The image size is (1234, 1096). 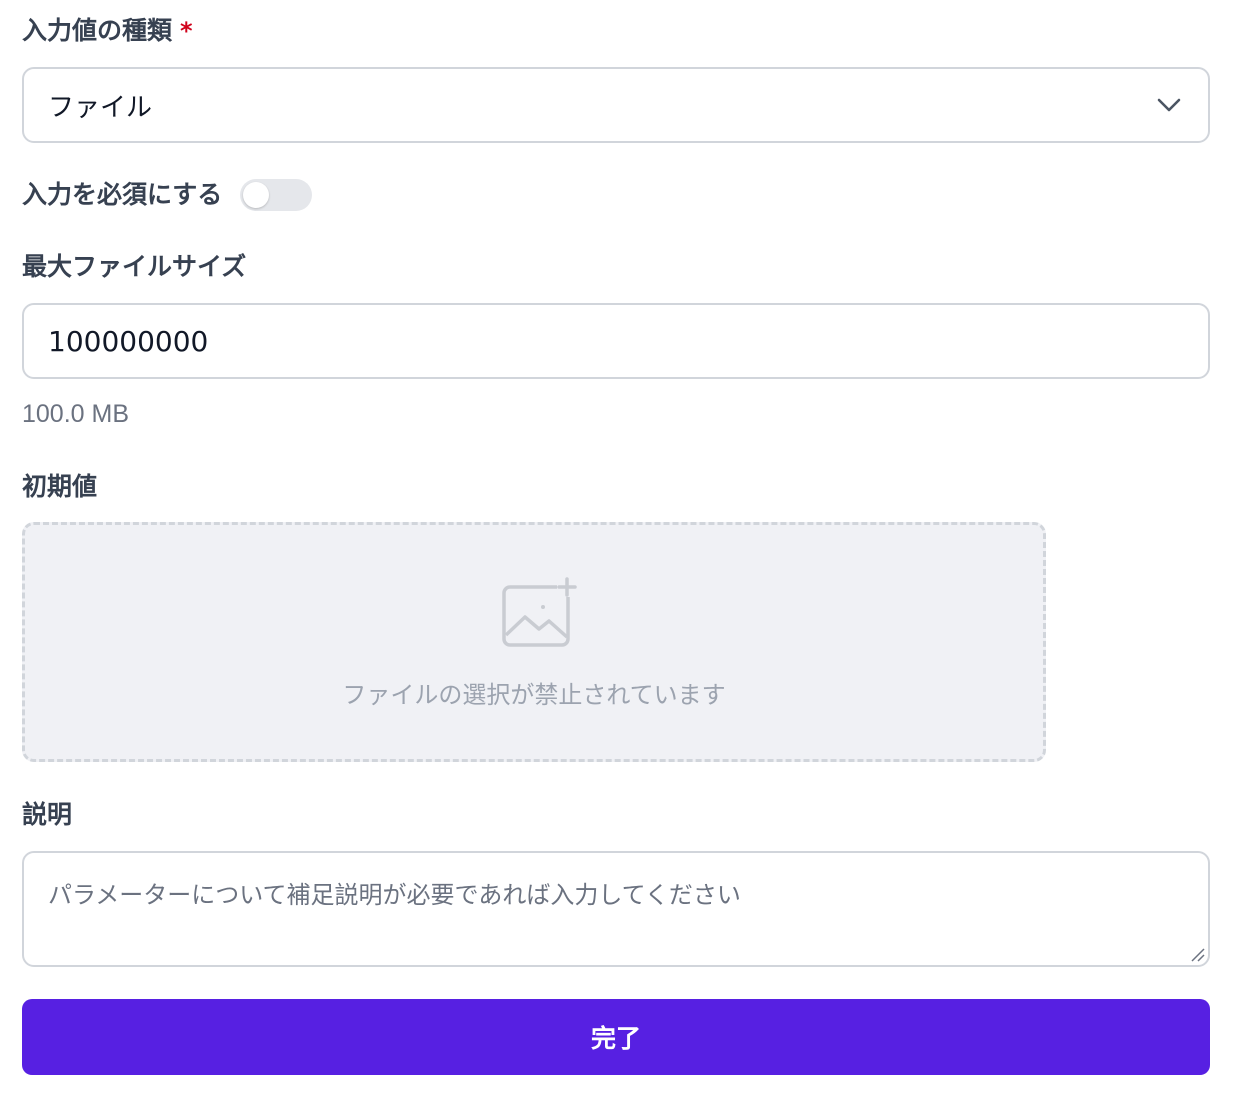 What do you see at coordinates (394, 895) in the screenshot?
I see `description-placeholder: パラメーターについて補足説明が必要であれば入力してください` at bounding box center [394, 895].